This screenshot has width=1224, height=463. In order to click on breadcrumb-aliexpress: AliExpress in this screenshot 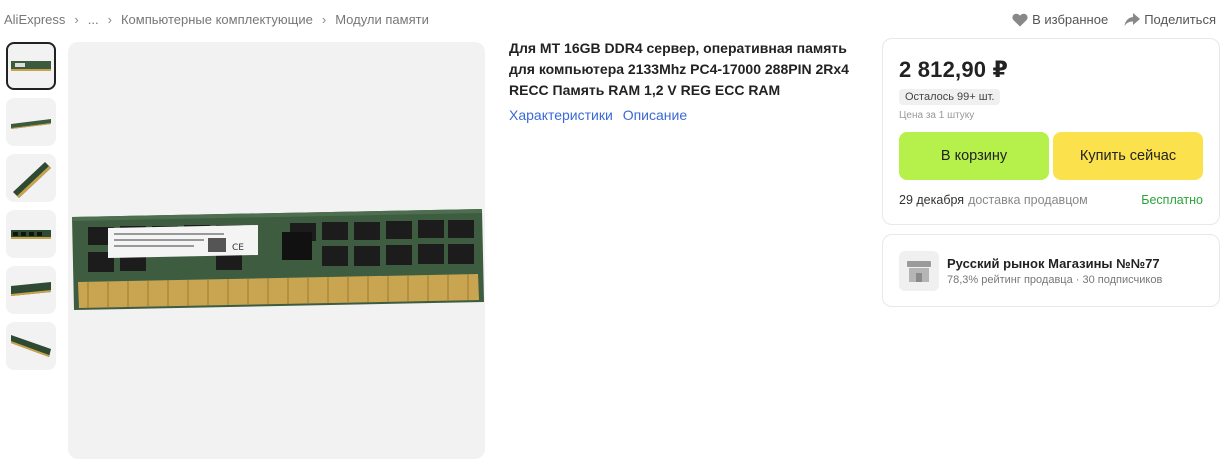, I will do `click(34, 19)`.